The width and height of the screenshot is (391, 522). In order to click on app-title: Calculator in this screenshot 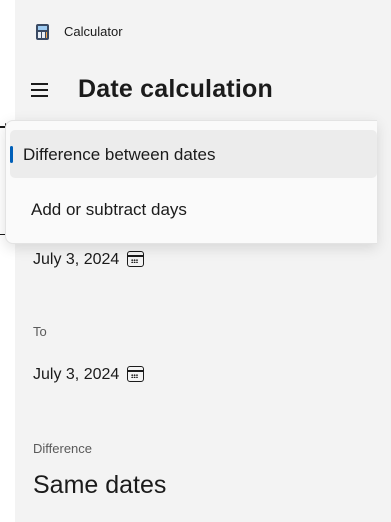, I will do `click(93, 31)`.